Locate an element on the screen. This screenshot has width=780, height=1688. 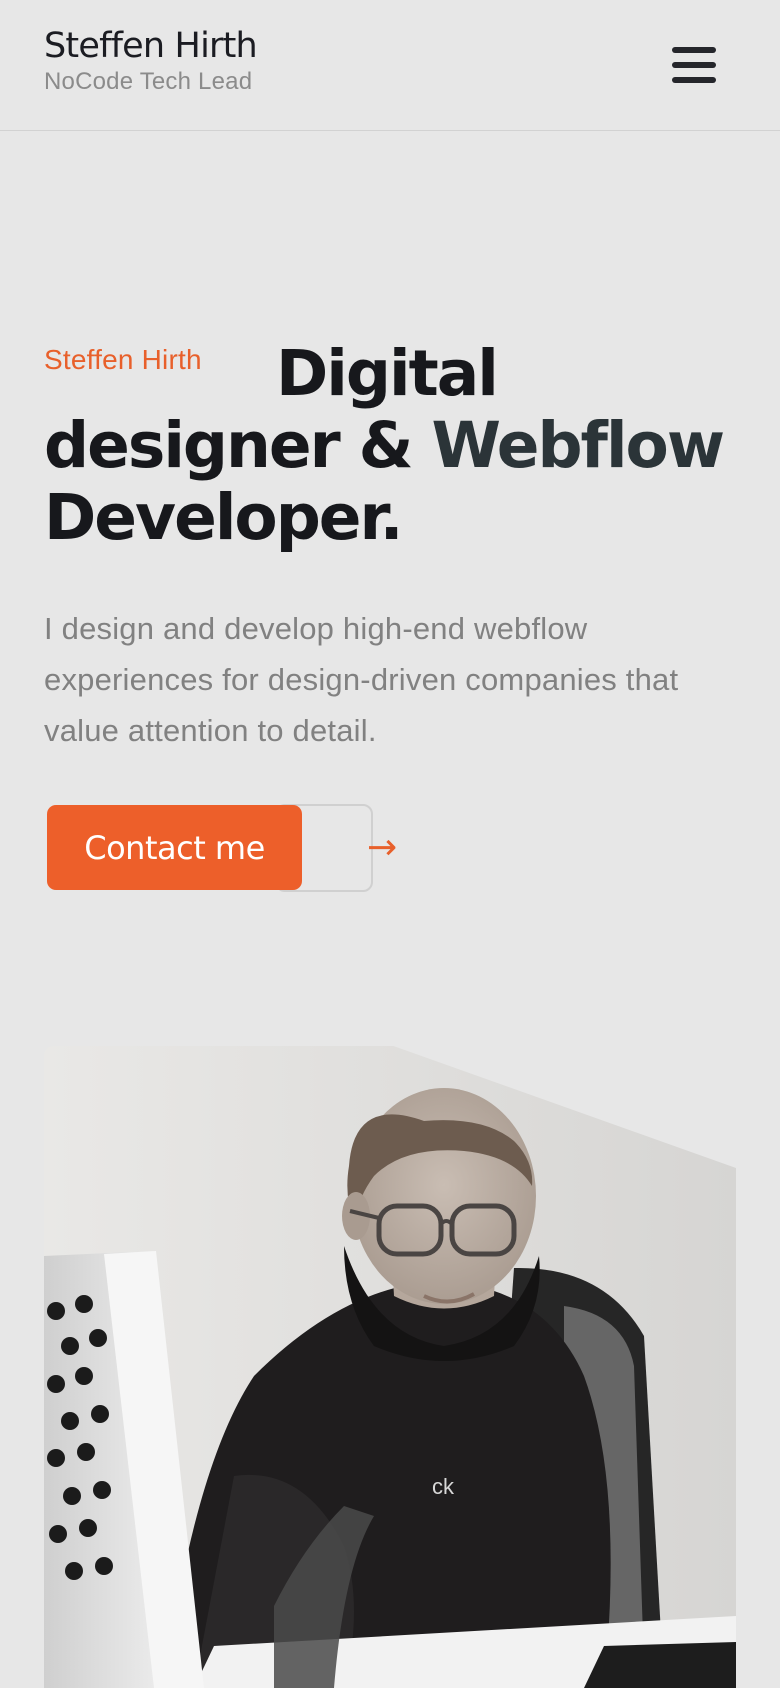
hamburger-menu-icon is located at coordinates (694, 65).